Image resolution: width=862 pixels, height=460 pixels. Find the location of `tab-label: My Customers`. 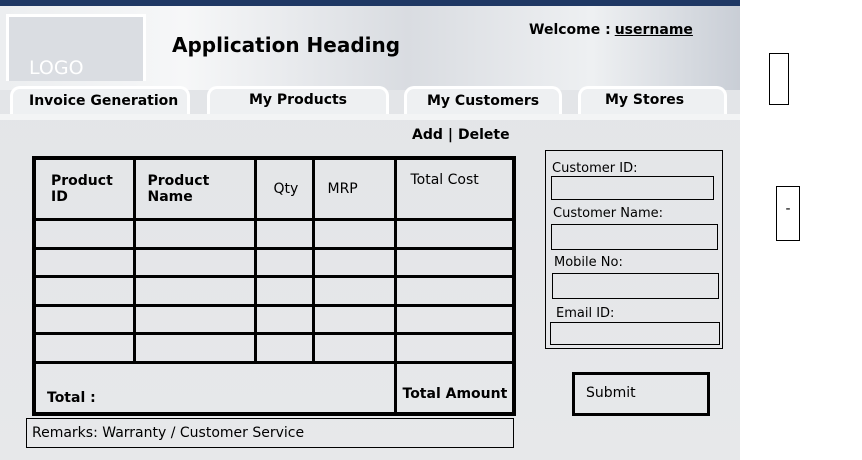

tab-label: My Customers is located at coordinates (483, 101).